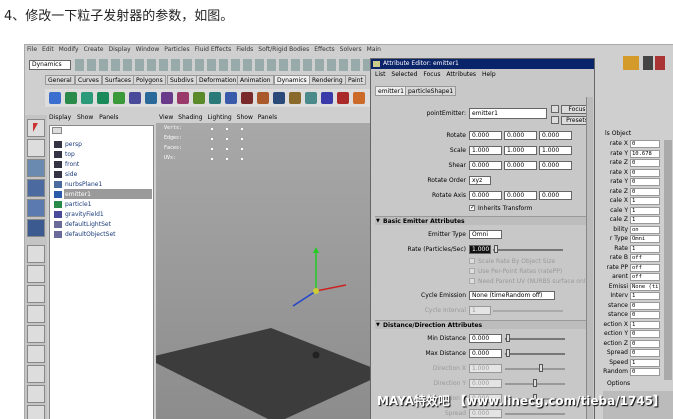 The image size is (673, 419). Describe the element at coordinates (618, 384) in the screenshot. I see `channel-box-options: Options` at that location.